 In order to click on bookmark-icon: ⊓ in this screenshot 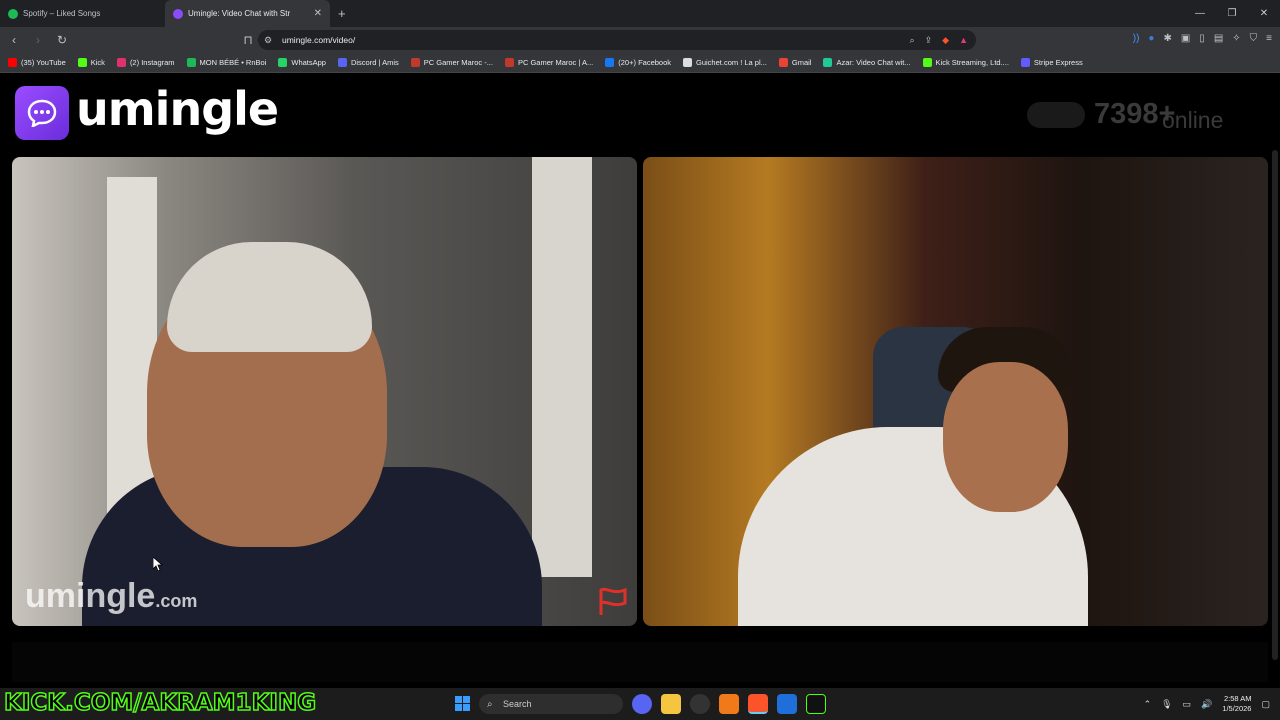, I will do `click(248, 40)`.